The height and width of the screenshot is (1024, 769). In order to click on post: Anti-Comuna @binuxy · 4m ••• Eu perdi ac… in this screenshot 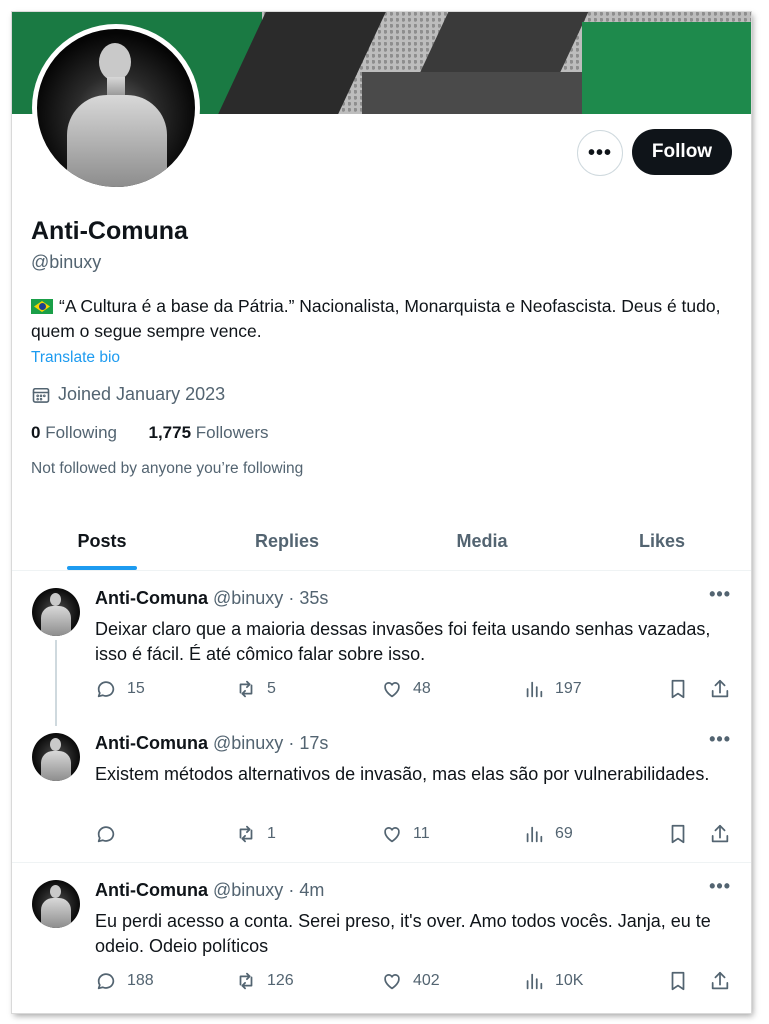, I will do `click(381, 936)`.